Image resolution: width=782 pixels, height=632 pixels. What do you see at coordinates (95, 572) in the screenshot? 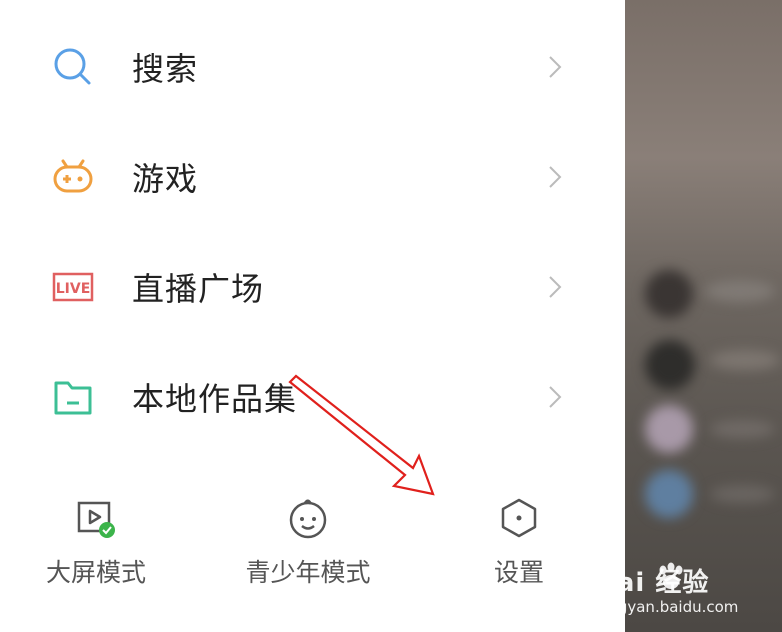
I see `big-screen-mode-label: 大屏模式` at bounding box center [95, 572].